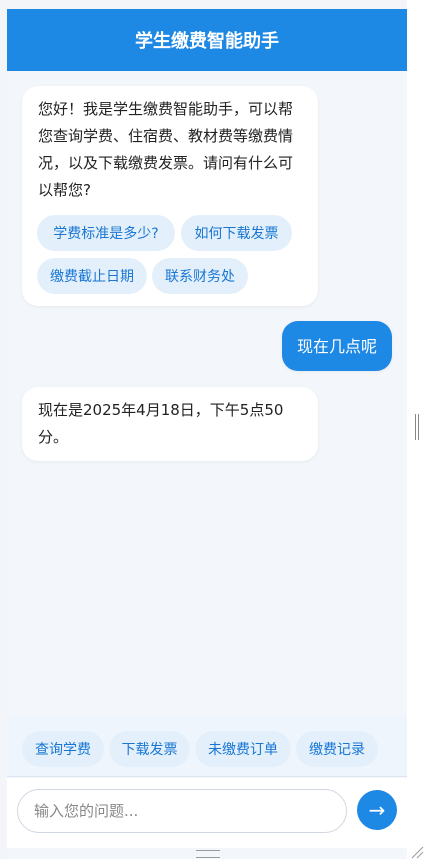 This screenshot has height=859, width=426. I want to click on resize-grip-icon, so click(417, 852).